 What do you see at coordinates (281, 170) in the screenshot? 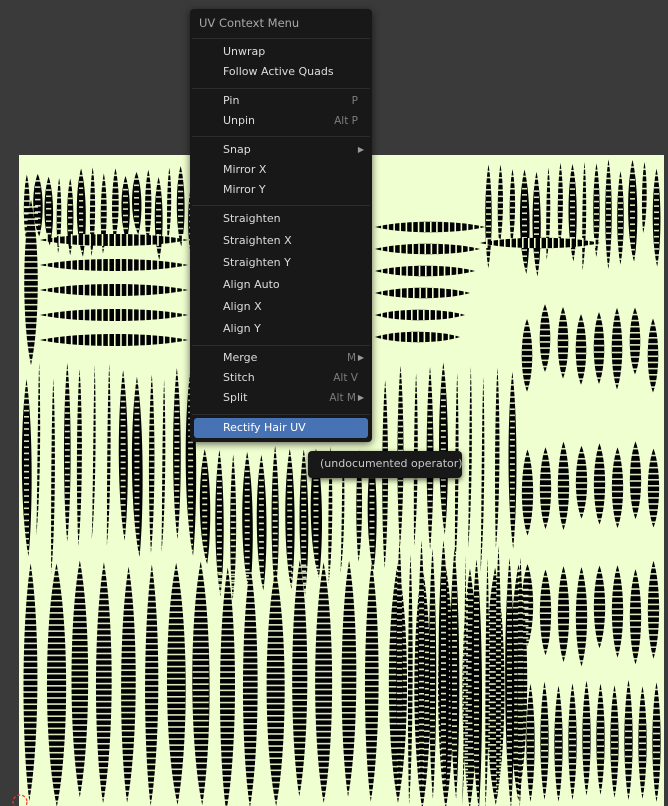
I see `menu-item-mirror-x: Mirror X` at bounding box center [281, 170].